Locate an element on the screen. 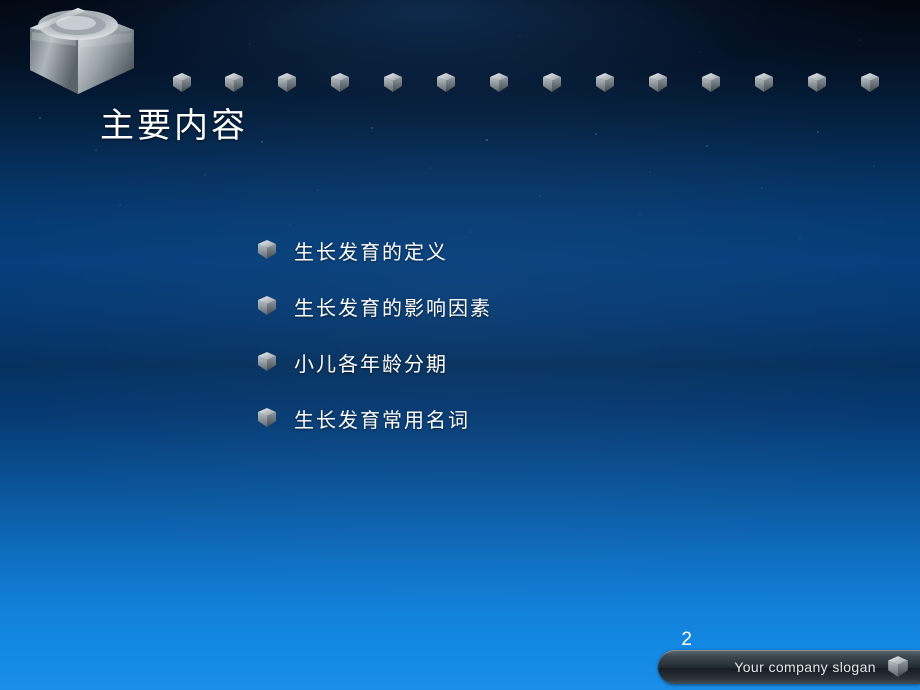 This screenshot has height=690, width=920. footer-slogan: Your company slogan is located at coordinates (805, 667).